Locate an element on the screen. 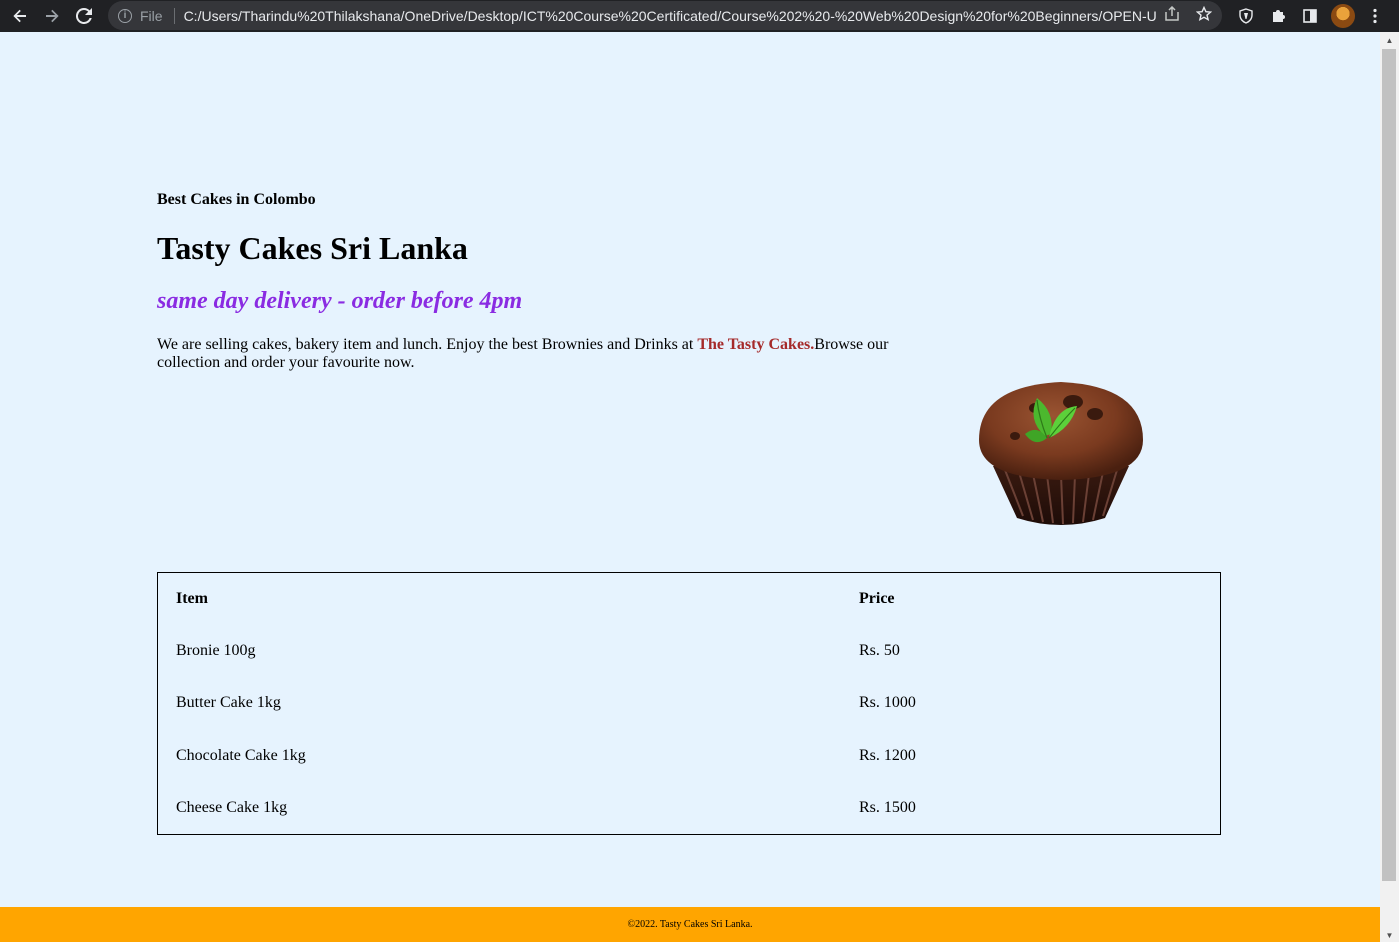  reload-icon is located at coordinates (84, 16).